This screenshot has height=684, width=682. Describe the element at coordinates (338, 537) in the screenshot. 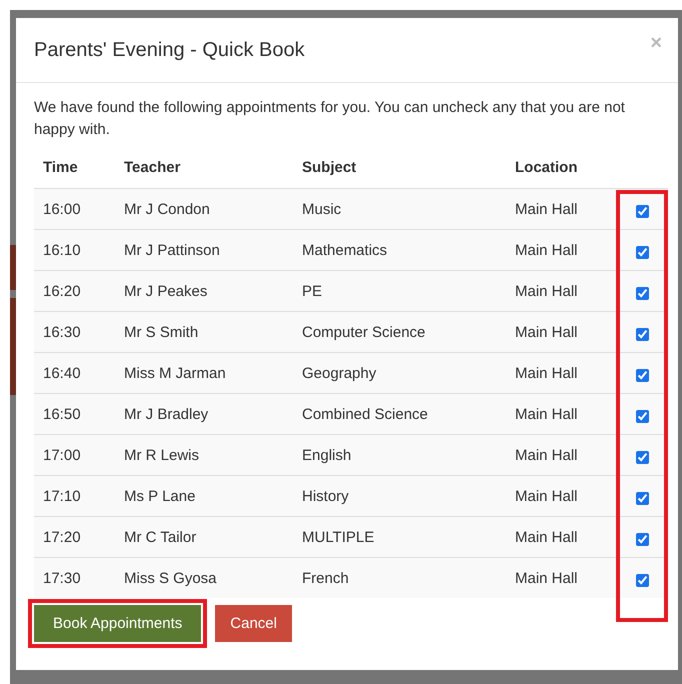

I see `subject-cell: MULTIPLE` at that location.